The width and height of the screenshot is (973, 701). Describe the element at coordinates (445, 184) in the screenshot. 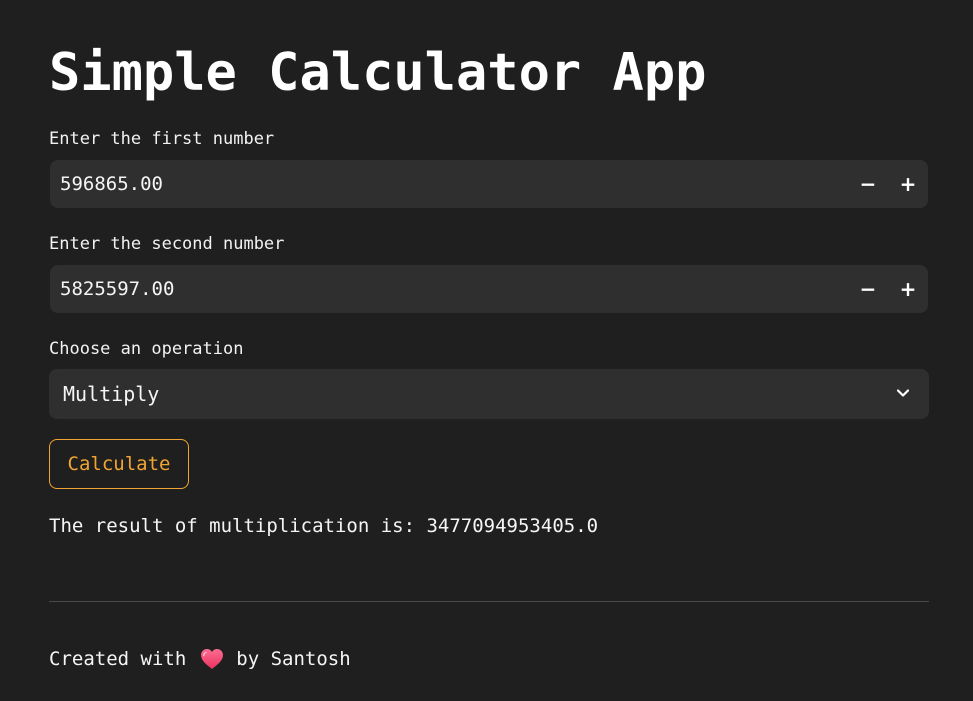

I see `first-number-input` at that location.